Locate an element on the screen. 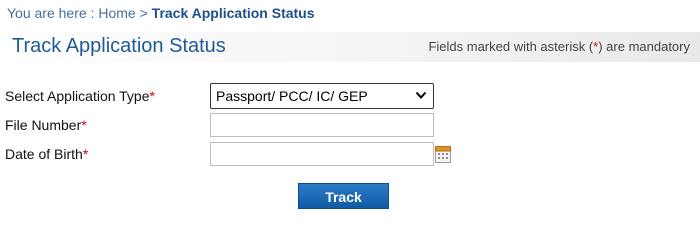 The height and width of the screenshot is (240, 700). file-number-label-text: File Number is located at coordinates (43, 125).